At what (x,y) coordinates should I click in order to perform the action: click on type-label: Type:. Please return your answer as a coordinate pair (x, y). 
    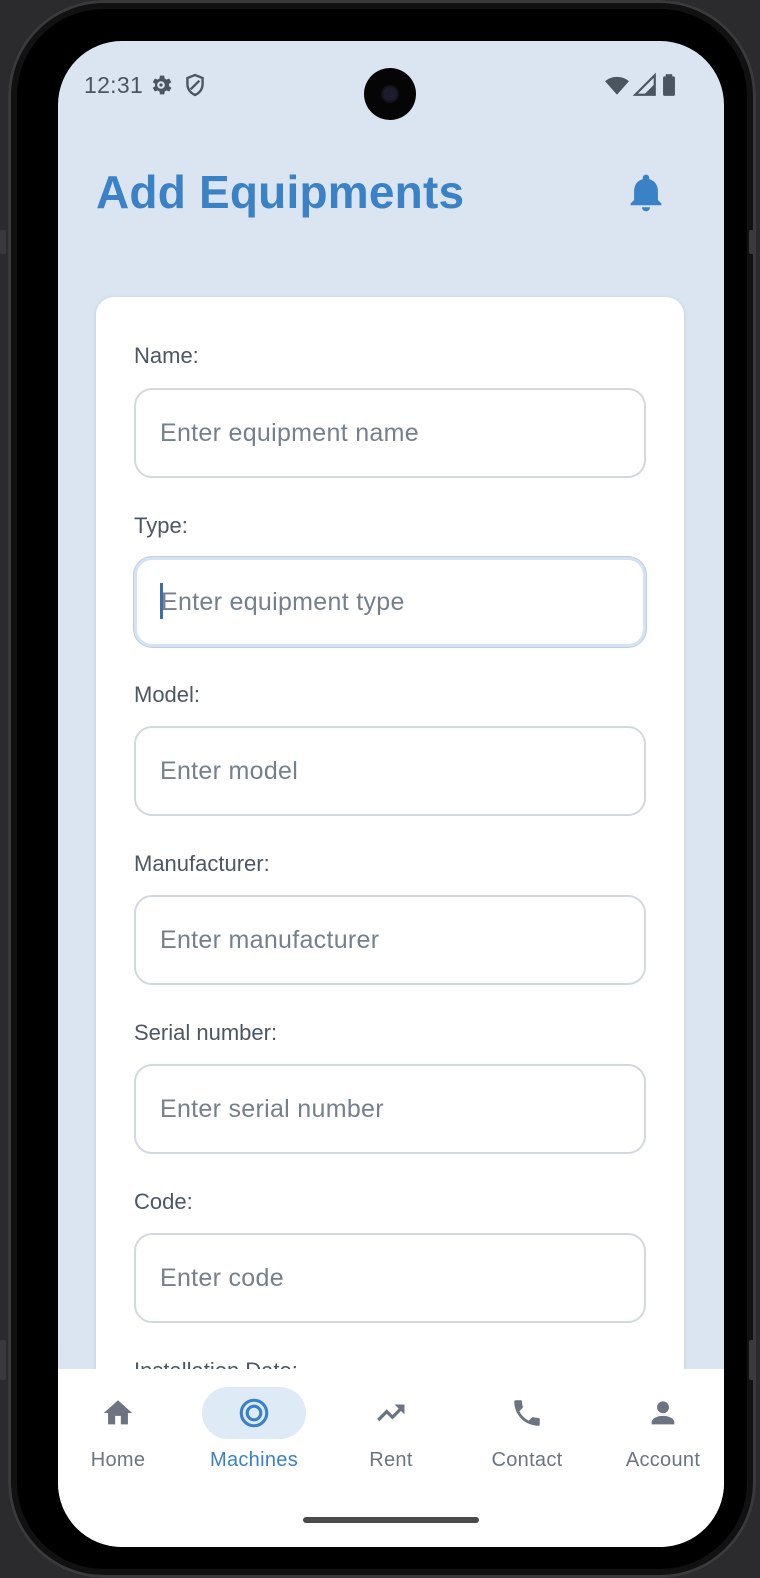
    Looking at the image, I should click on (161, 525).